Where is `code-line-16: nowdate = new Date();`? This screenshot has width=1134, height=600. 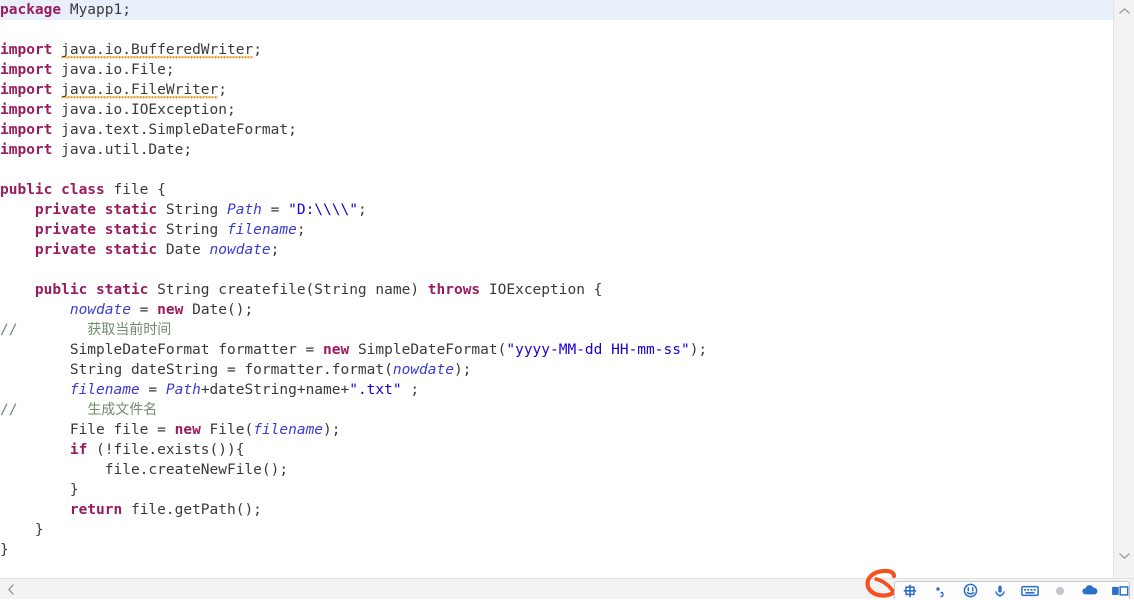
code-line-16: nowdate = new Date(); is located at coordinates (556, 310).